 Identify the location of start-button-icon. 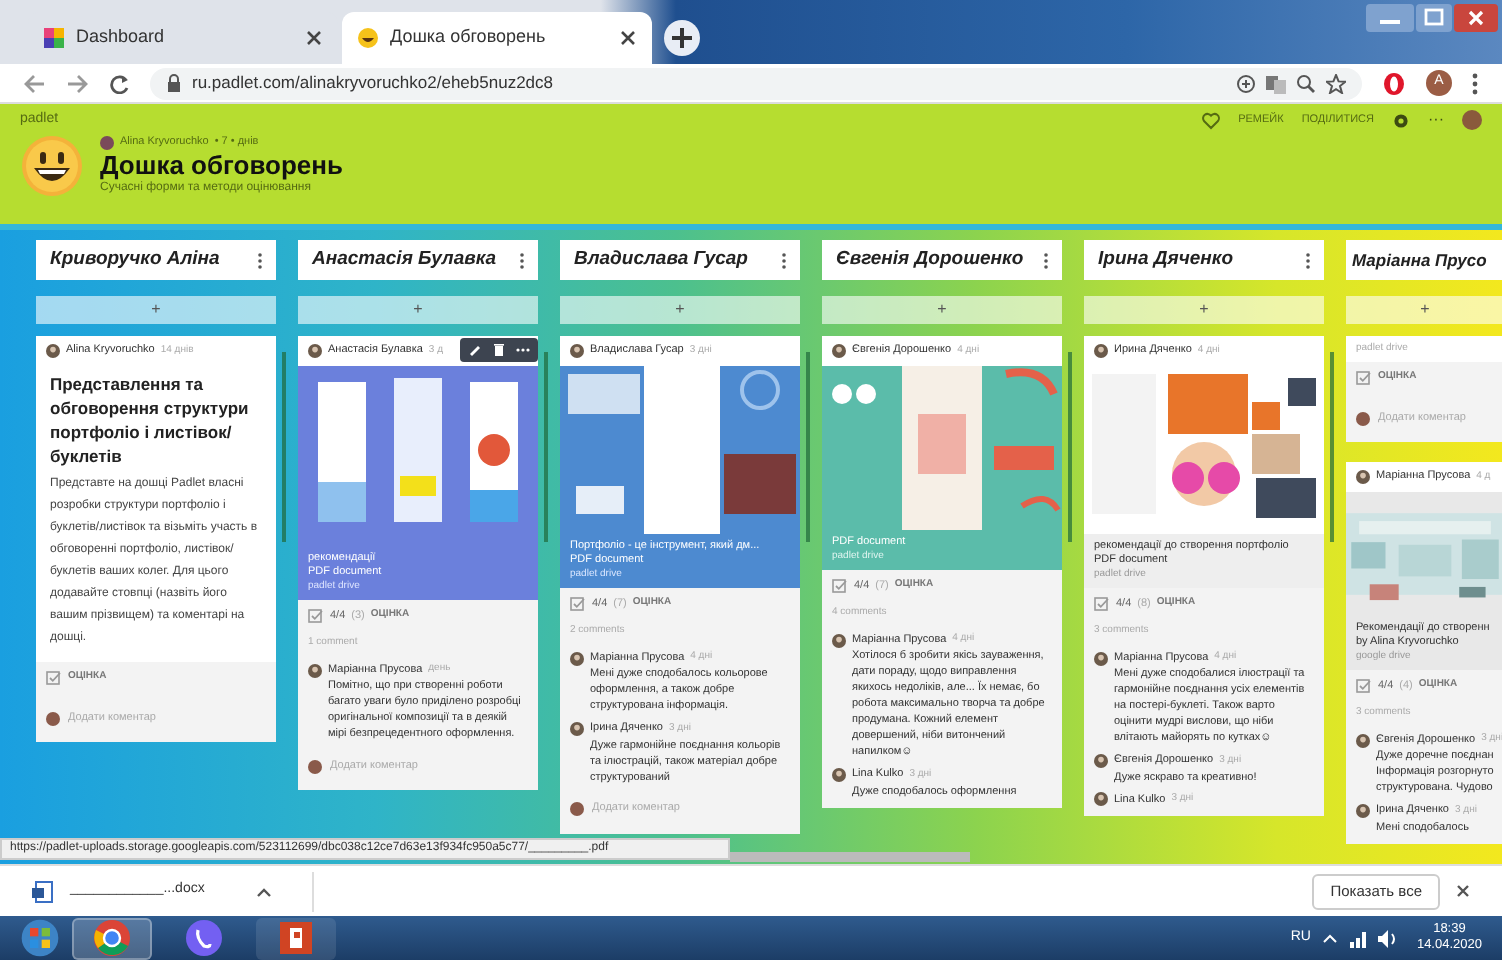
(40, 938).